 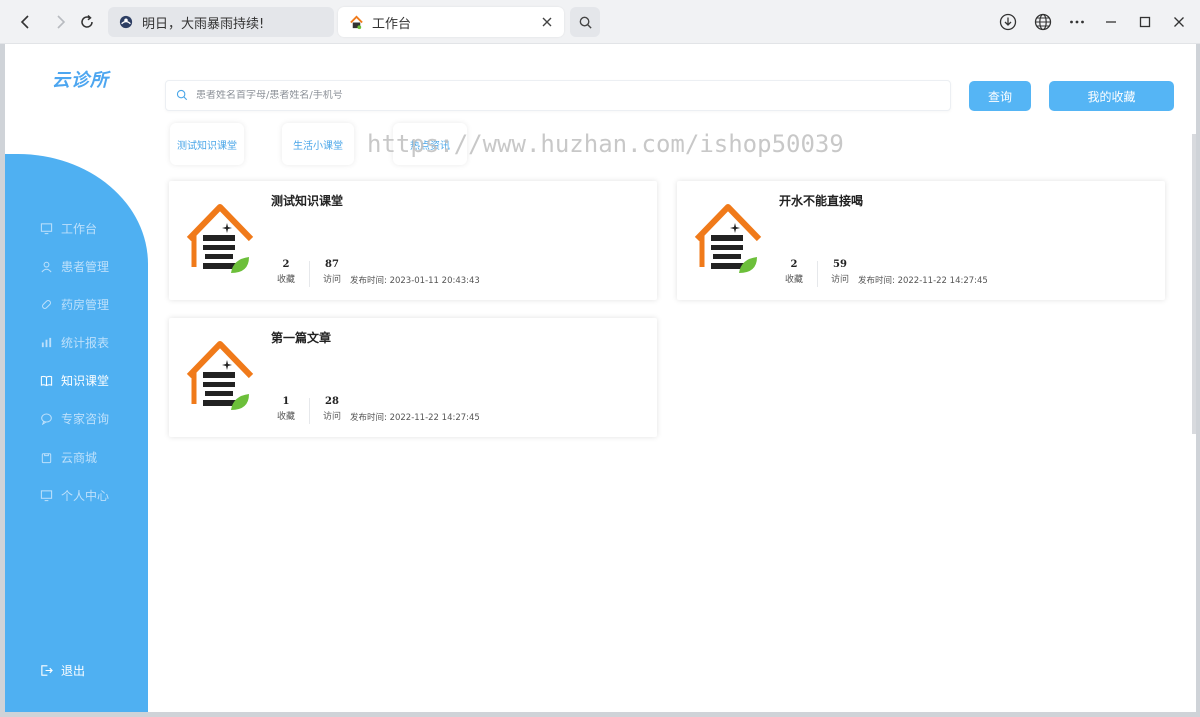 What do you see at coordinates (80, 80) in the screenshot?
I see `app-logo: 云诊所` at bounding box center [80, 80].